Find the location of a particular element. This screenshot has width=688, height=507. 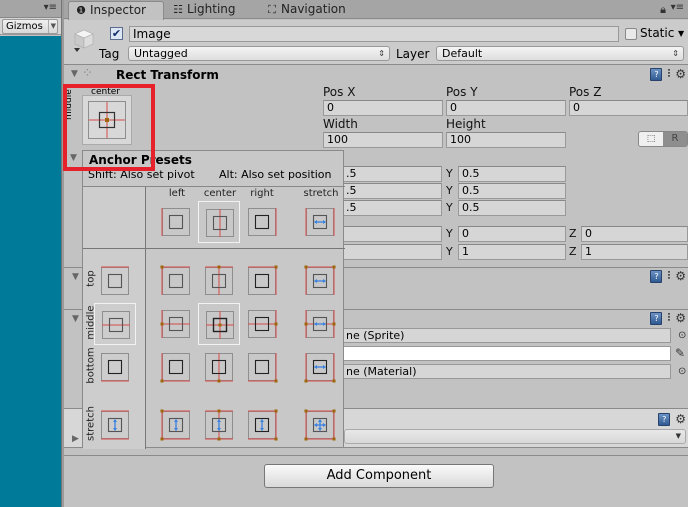

anchor-preset-any-center is located at coordinates (219, 222).